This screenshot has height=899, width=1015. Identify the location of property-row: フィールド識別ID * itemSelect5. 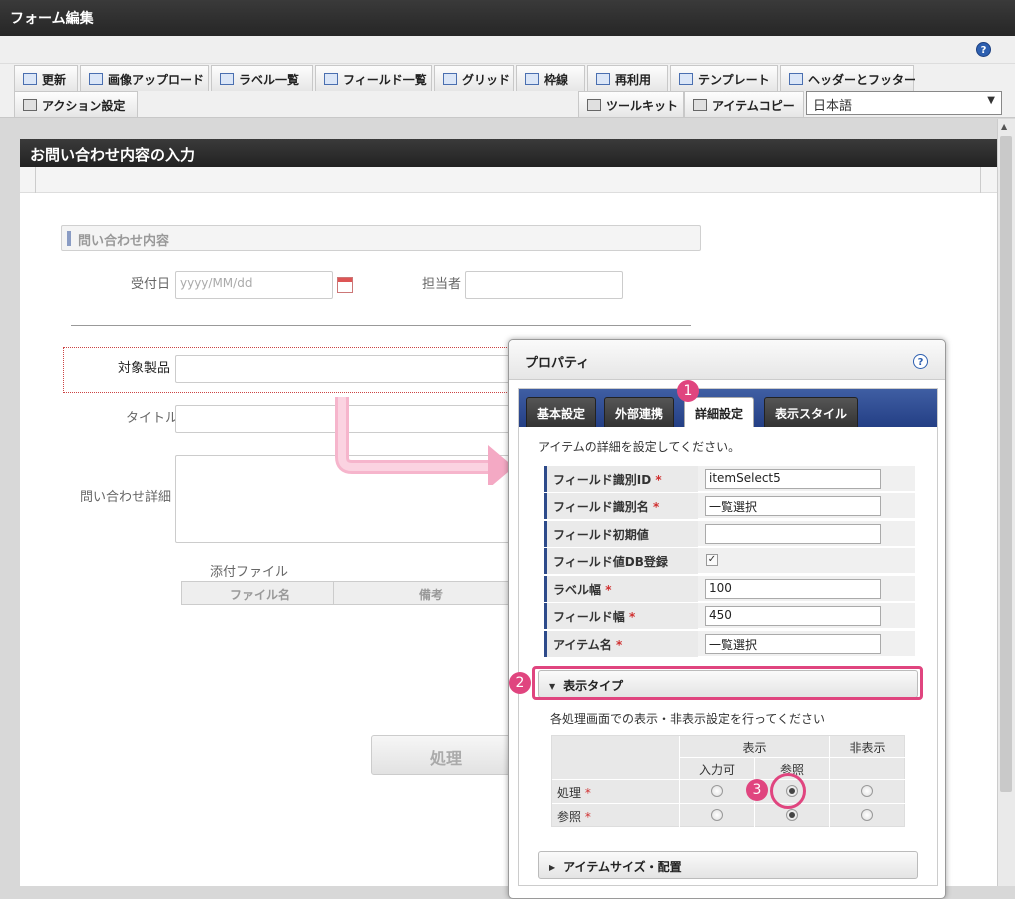
(729, 479).